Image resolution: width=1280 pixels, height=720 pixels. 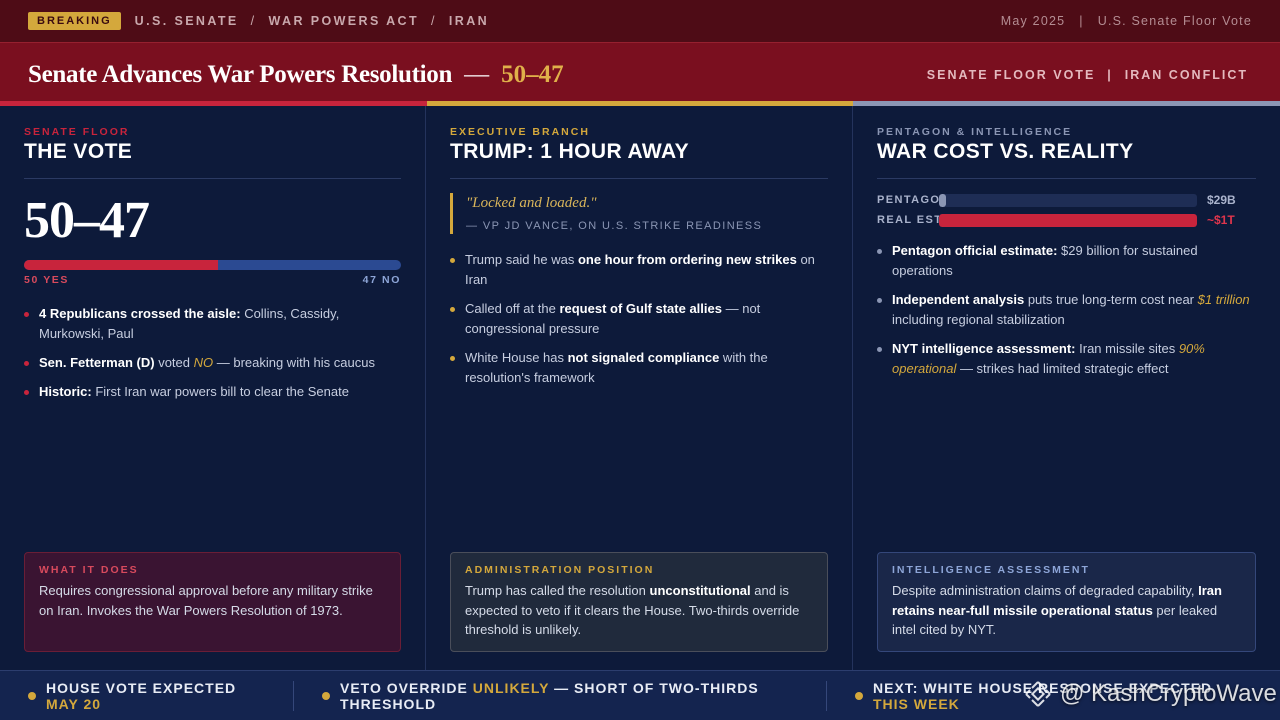 What do you see at coordinates (908, 220) in the screenshot?
I see `cost-label: REAL EST.` at bounding box center [908, 220].